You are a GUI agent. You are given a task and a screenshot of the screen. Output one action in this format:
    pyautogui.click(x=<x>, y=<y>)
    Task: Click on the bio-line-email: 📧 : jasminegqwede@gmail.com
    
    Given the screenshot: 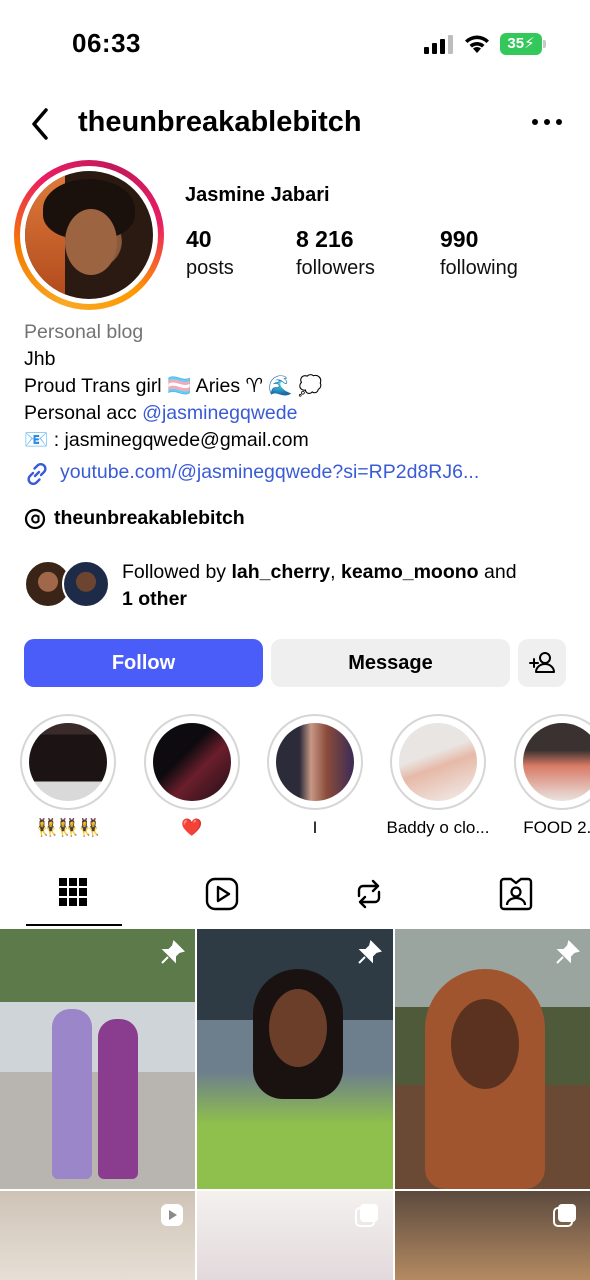 What is the action you would take?
    pyautogui.click(x=166, y=440)
    